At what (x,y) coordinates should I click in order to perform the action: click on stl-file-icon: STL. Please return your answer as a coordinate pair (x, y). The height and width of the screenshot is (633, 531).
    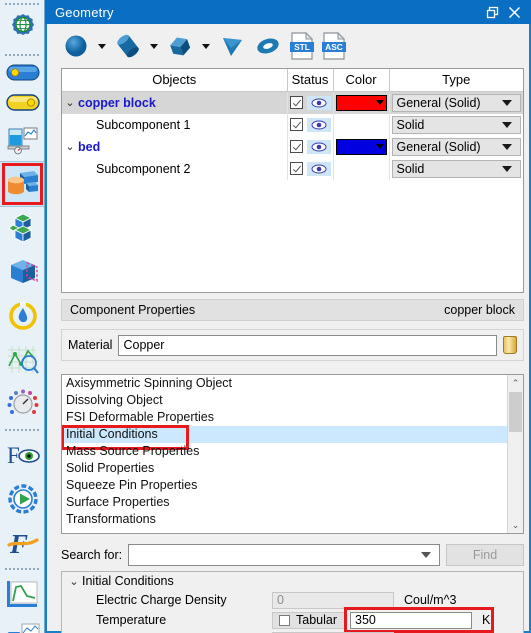
    Looking at the image, I should click on (302, 46).